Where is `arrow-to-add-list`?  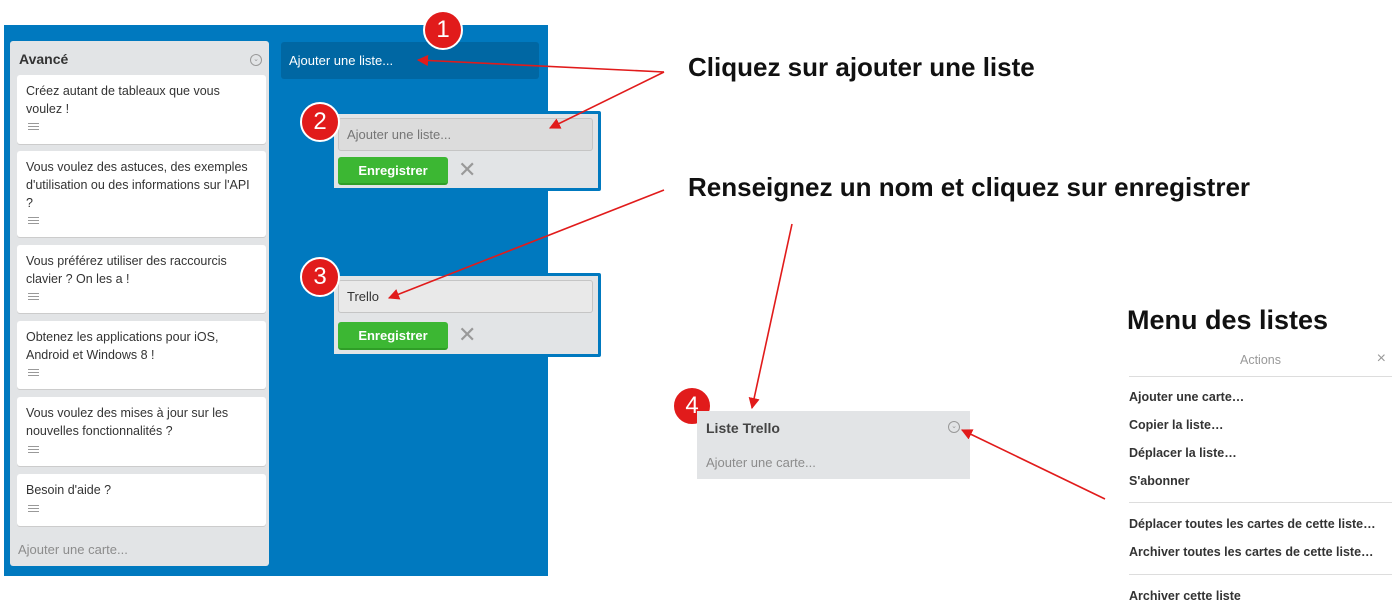
arrow-to-add-list is located at coordinates (540, 63).